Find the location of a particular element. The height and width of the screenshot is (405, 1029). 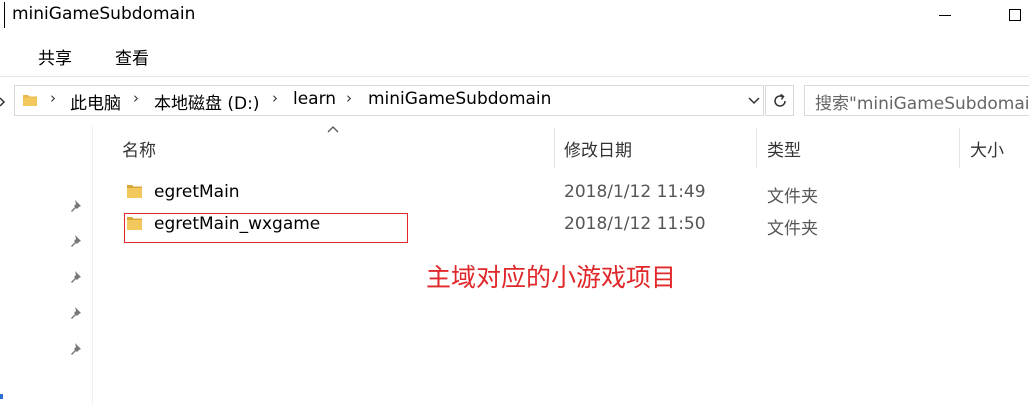

tab-share: 共享 is located at coordinates (55, 56).